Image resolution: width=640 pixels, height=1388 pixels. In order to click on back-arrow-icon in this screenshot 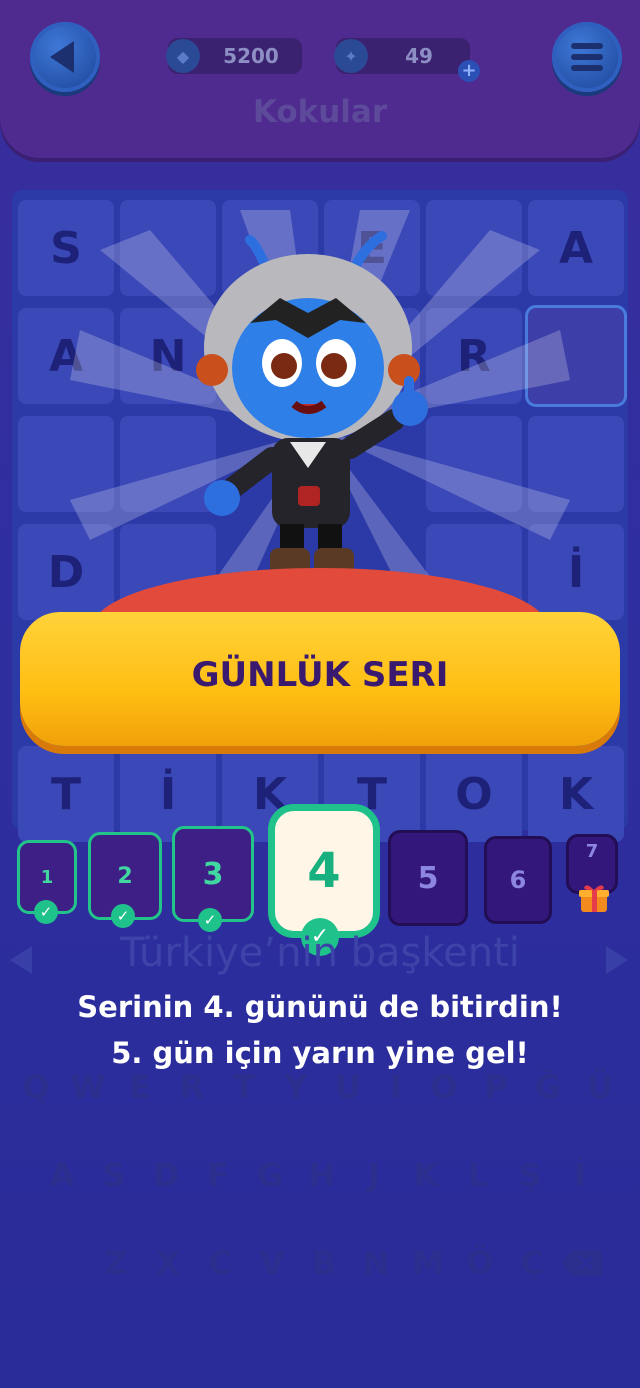, I will do `click(62, 57)`.